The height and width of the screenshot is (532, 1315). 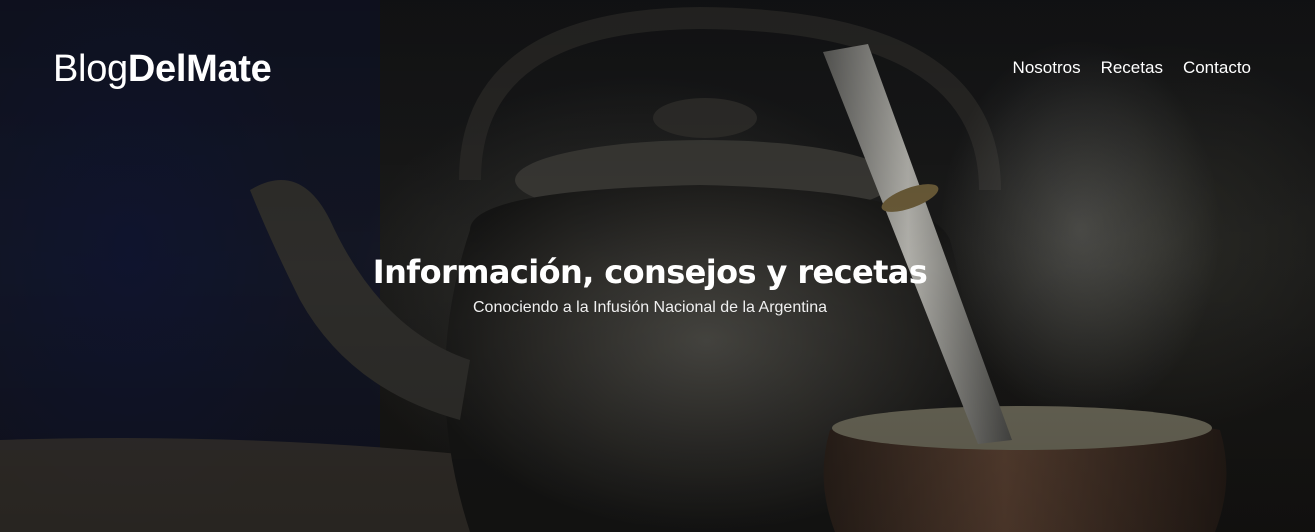 I want to click on brand-logo-link: BlogDelMate, so click(x=162, y=69).